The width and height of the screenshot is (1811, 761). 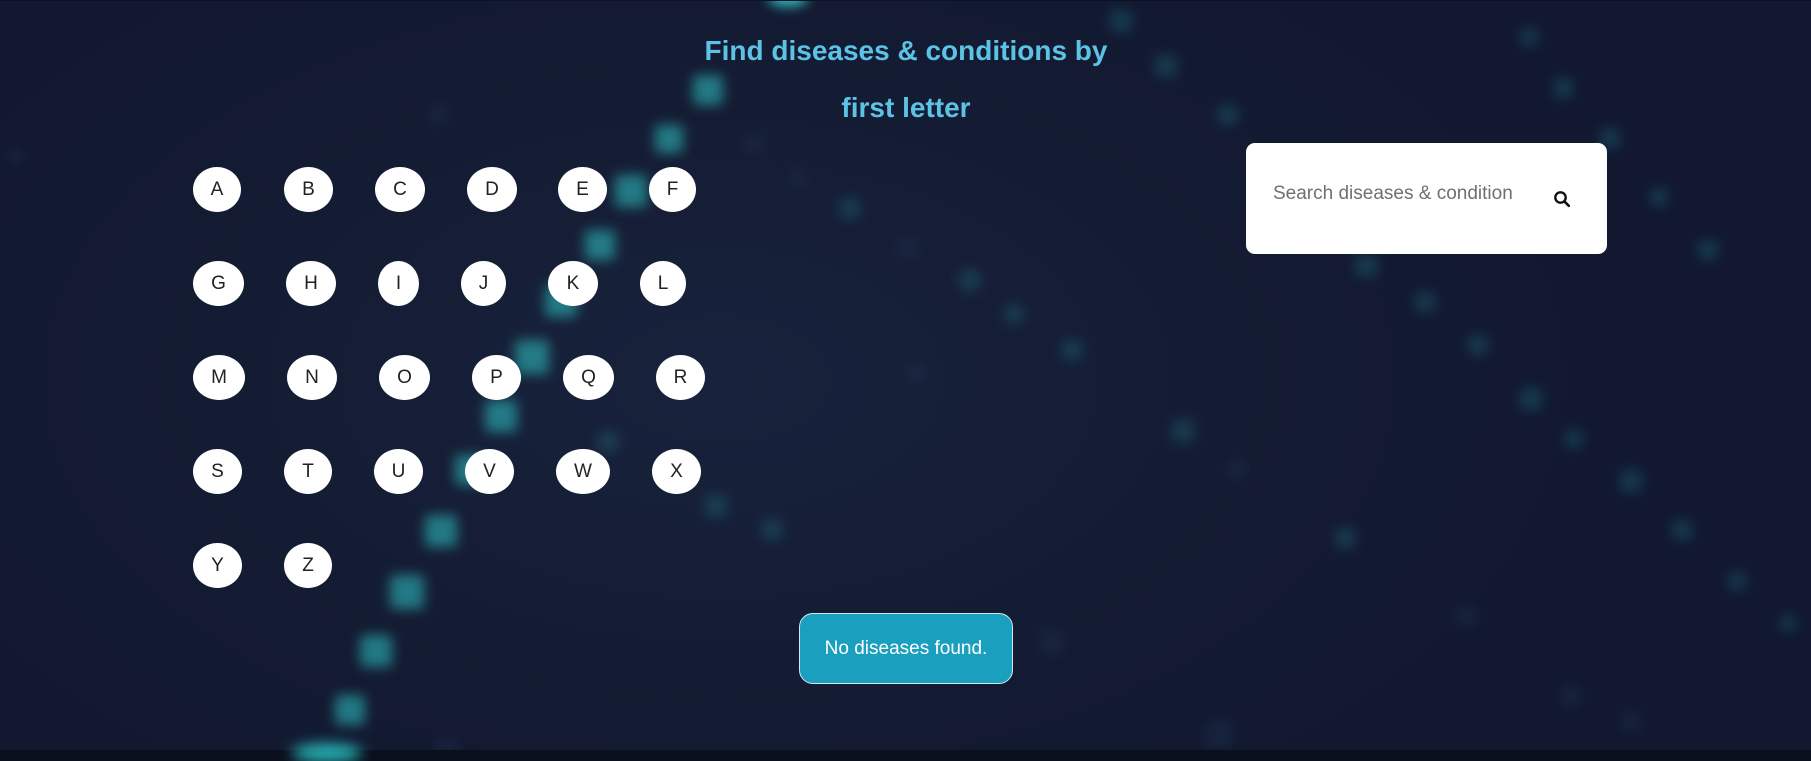 I want to click on search-button, so click(x=1562, y=199).